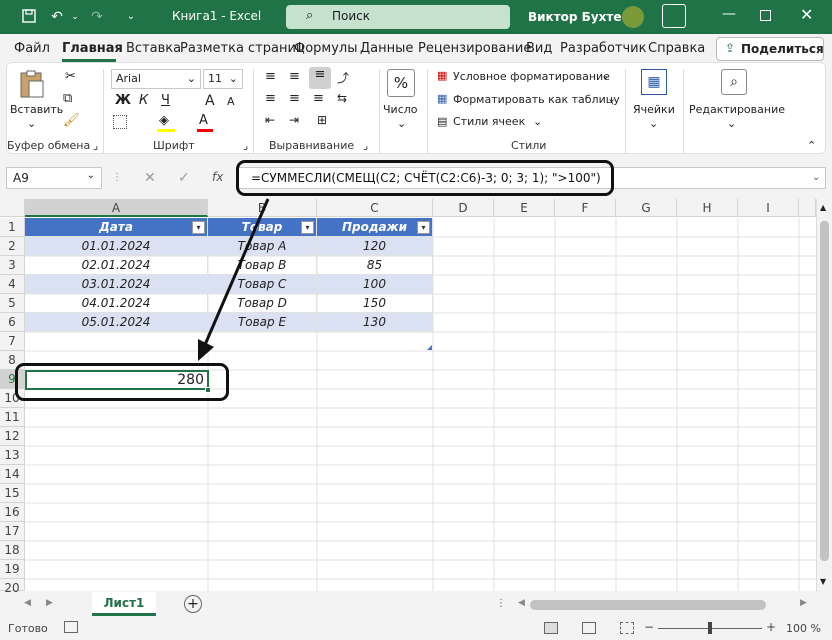 The image size is (832, 640). Describe the element at coordinates (343, 77) in the screenshot. I see `orientation-icon: ⤴` at that location.